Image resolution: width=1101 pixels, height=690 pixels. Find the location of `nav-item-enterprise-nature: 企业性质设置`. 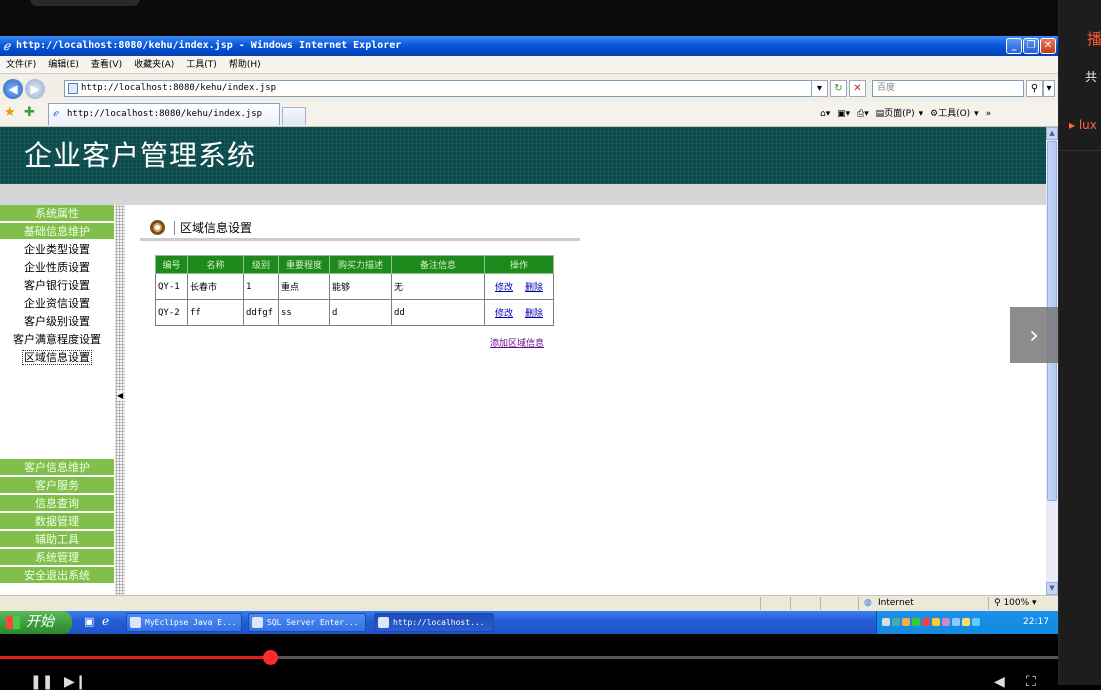

nav-item-enterprise-nature: 企业性质设置 is located at coordinates (57, 268).